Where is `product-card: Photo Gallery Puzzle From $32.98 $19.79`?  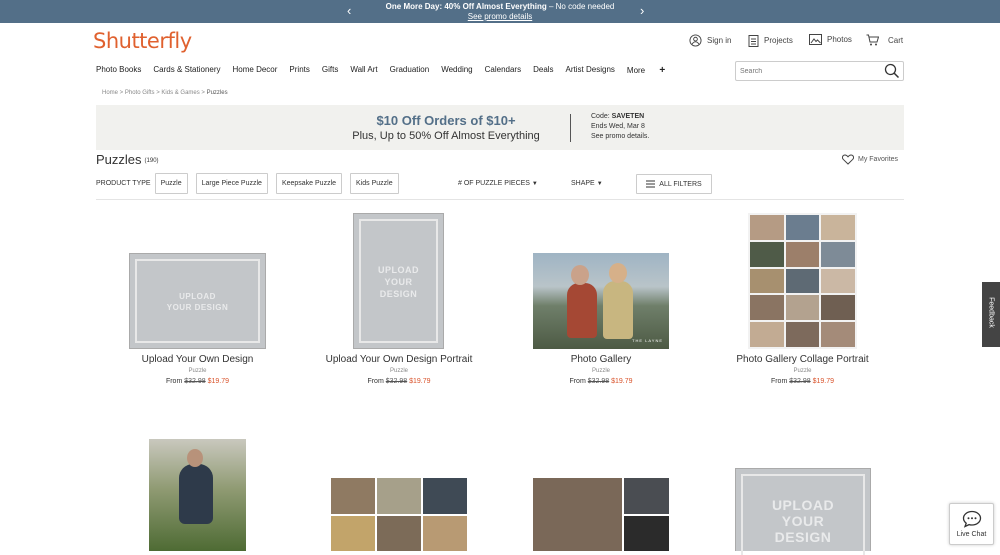 product-card: Photo Gallery Puzzle From $32.98 $19.79 is located at coordinates (601, 374).